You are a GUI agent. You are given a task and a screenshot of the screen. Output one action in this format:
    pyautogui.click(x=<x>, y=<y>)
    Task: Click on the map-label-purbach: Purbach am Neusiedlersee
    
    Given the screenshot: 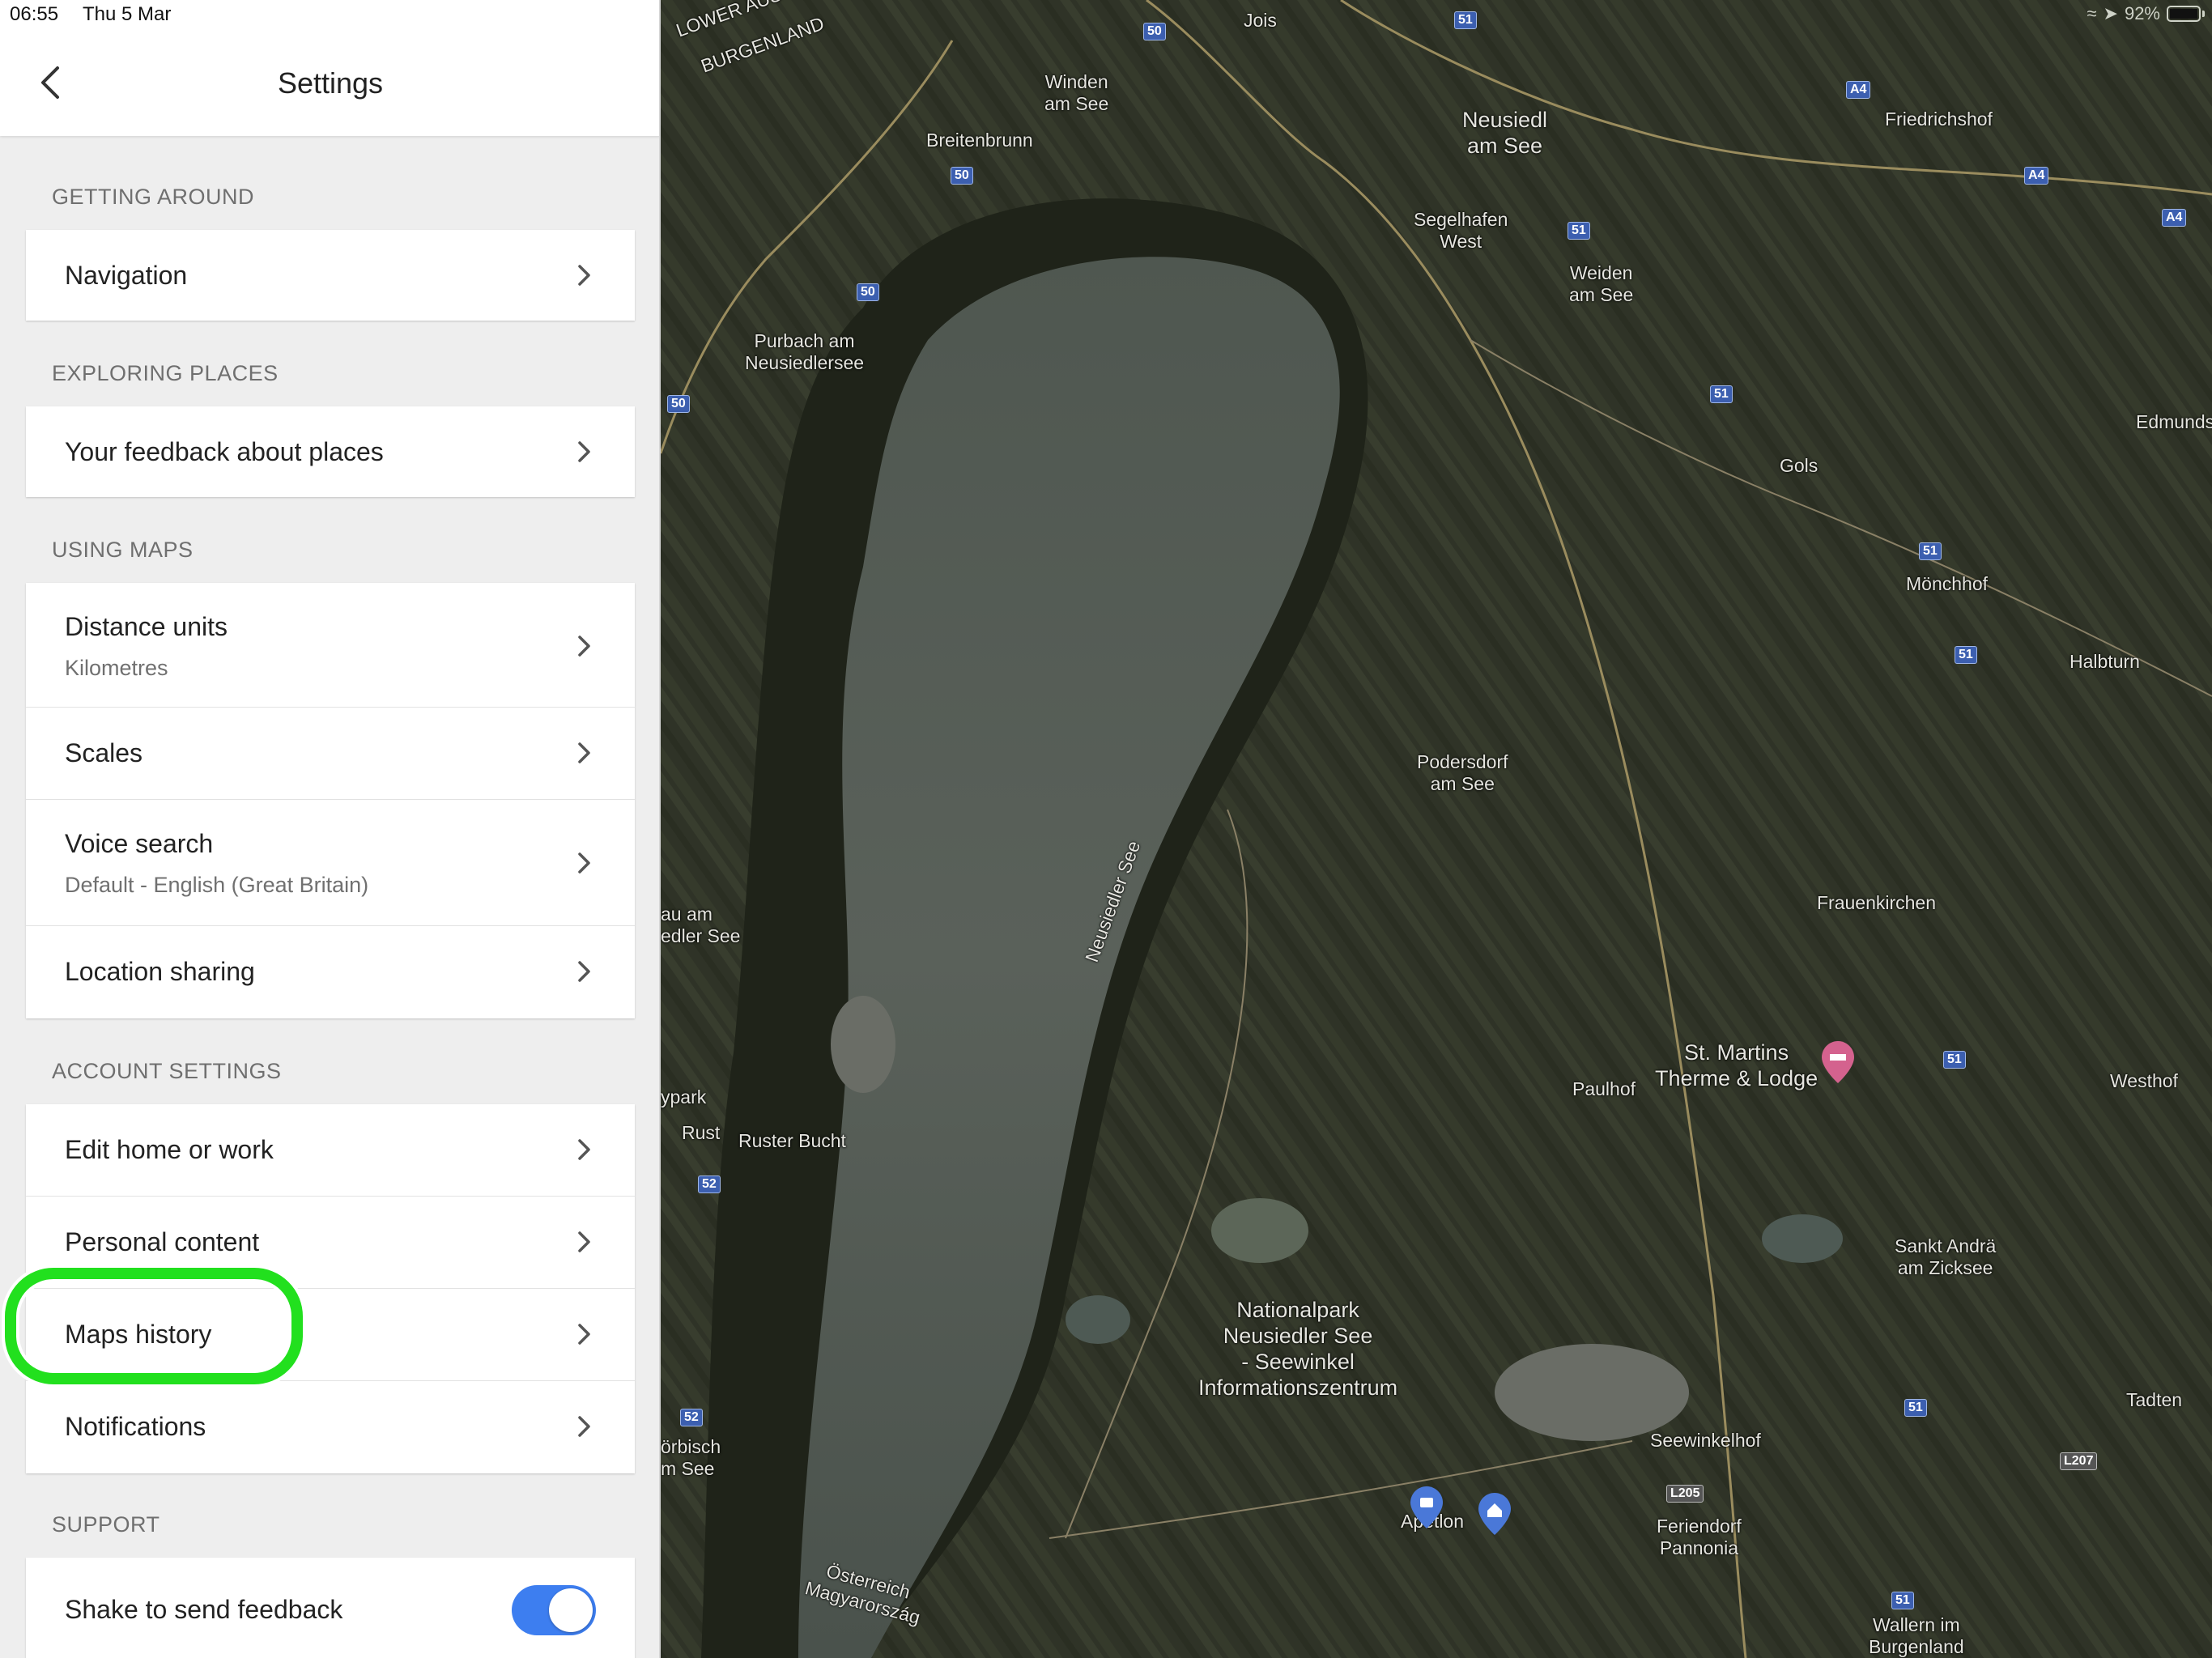 What is the action you would take?
    pyautogui.click(x=805, y=351)
    